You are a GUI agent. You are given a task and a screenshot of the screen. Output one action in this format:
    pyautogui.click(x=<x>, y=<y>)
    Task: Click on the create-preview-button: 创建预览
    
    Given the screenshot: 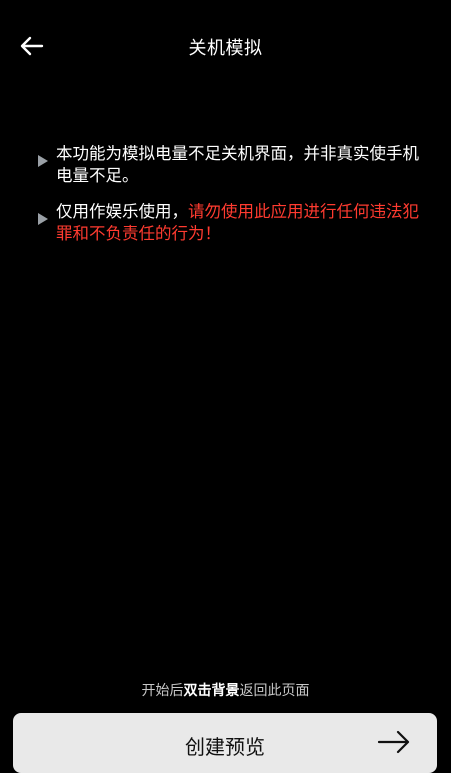 What is the action you would take?
    pyautogui.click(x=225, y=743)
    